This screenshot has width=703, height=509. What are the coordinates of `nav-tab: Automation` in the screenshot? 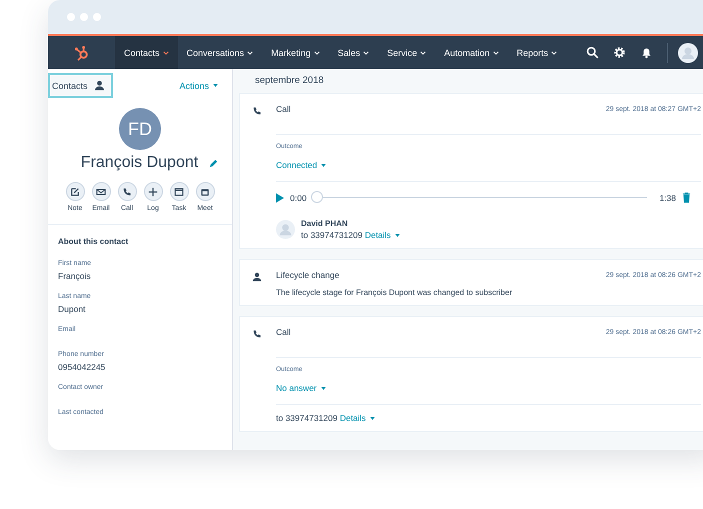 It's located at (471, 52).